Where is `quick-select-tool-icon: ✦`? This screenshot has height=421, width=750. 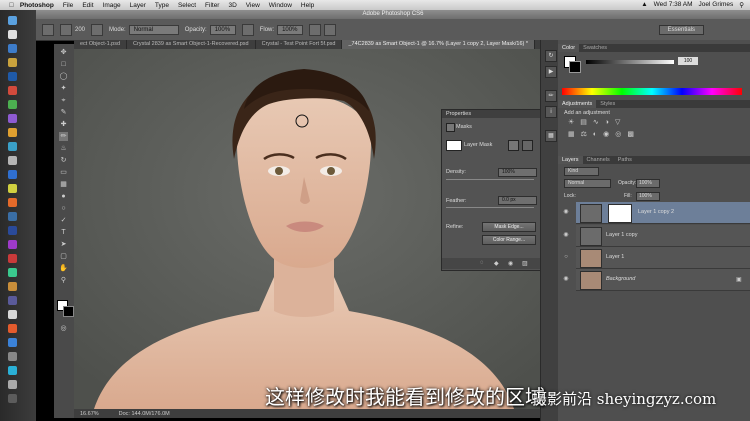
quick-select-tool-icon: ✦ is located at coordinates (63, 88).